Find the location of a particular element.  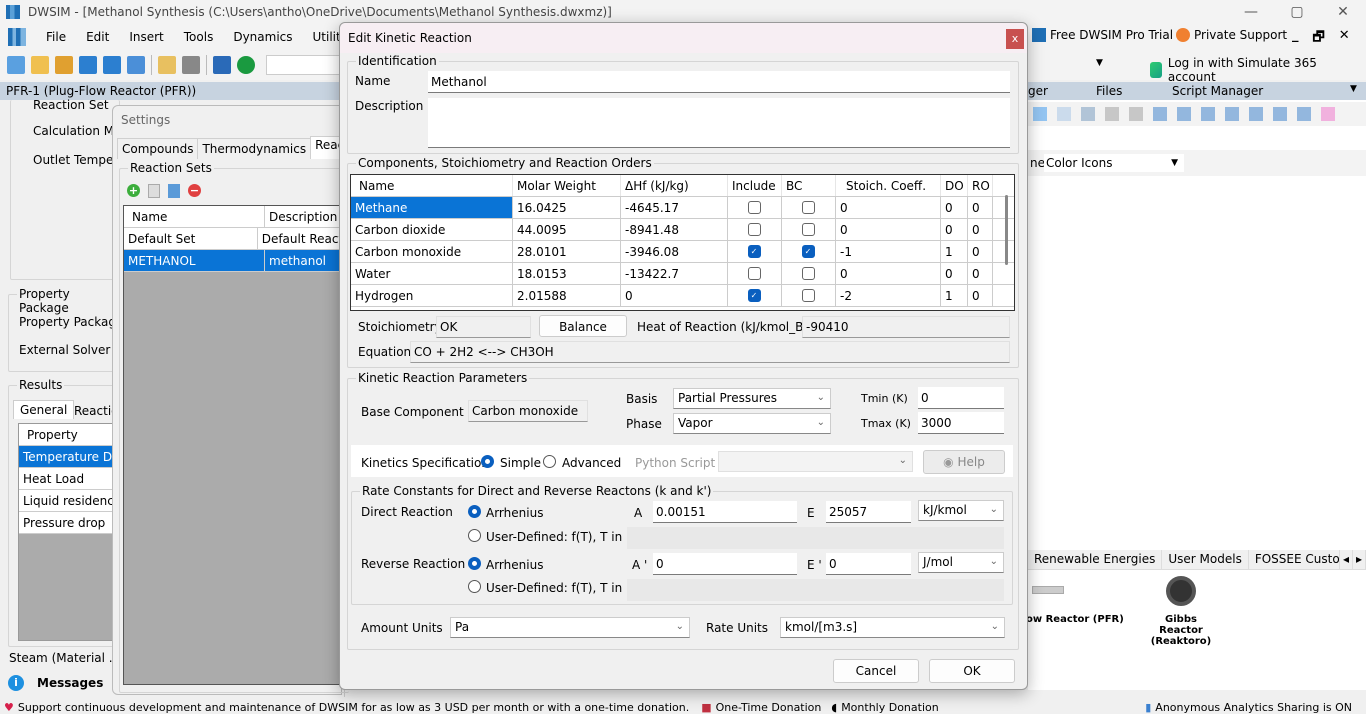

open-folder-icon is located at coordinates (40, 65).